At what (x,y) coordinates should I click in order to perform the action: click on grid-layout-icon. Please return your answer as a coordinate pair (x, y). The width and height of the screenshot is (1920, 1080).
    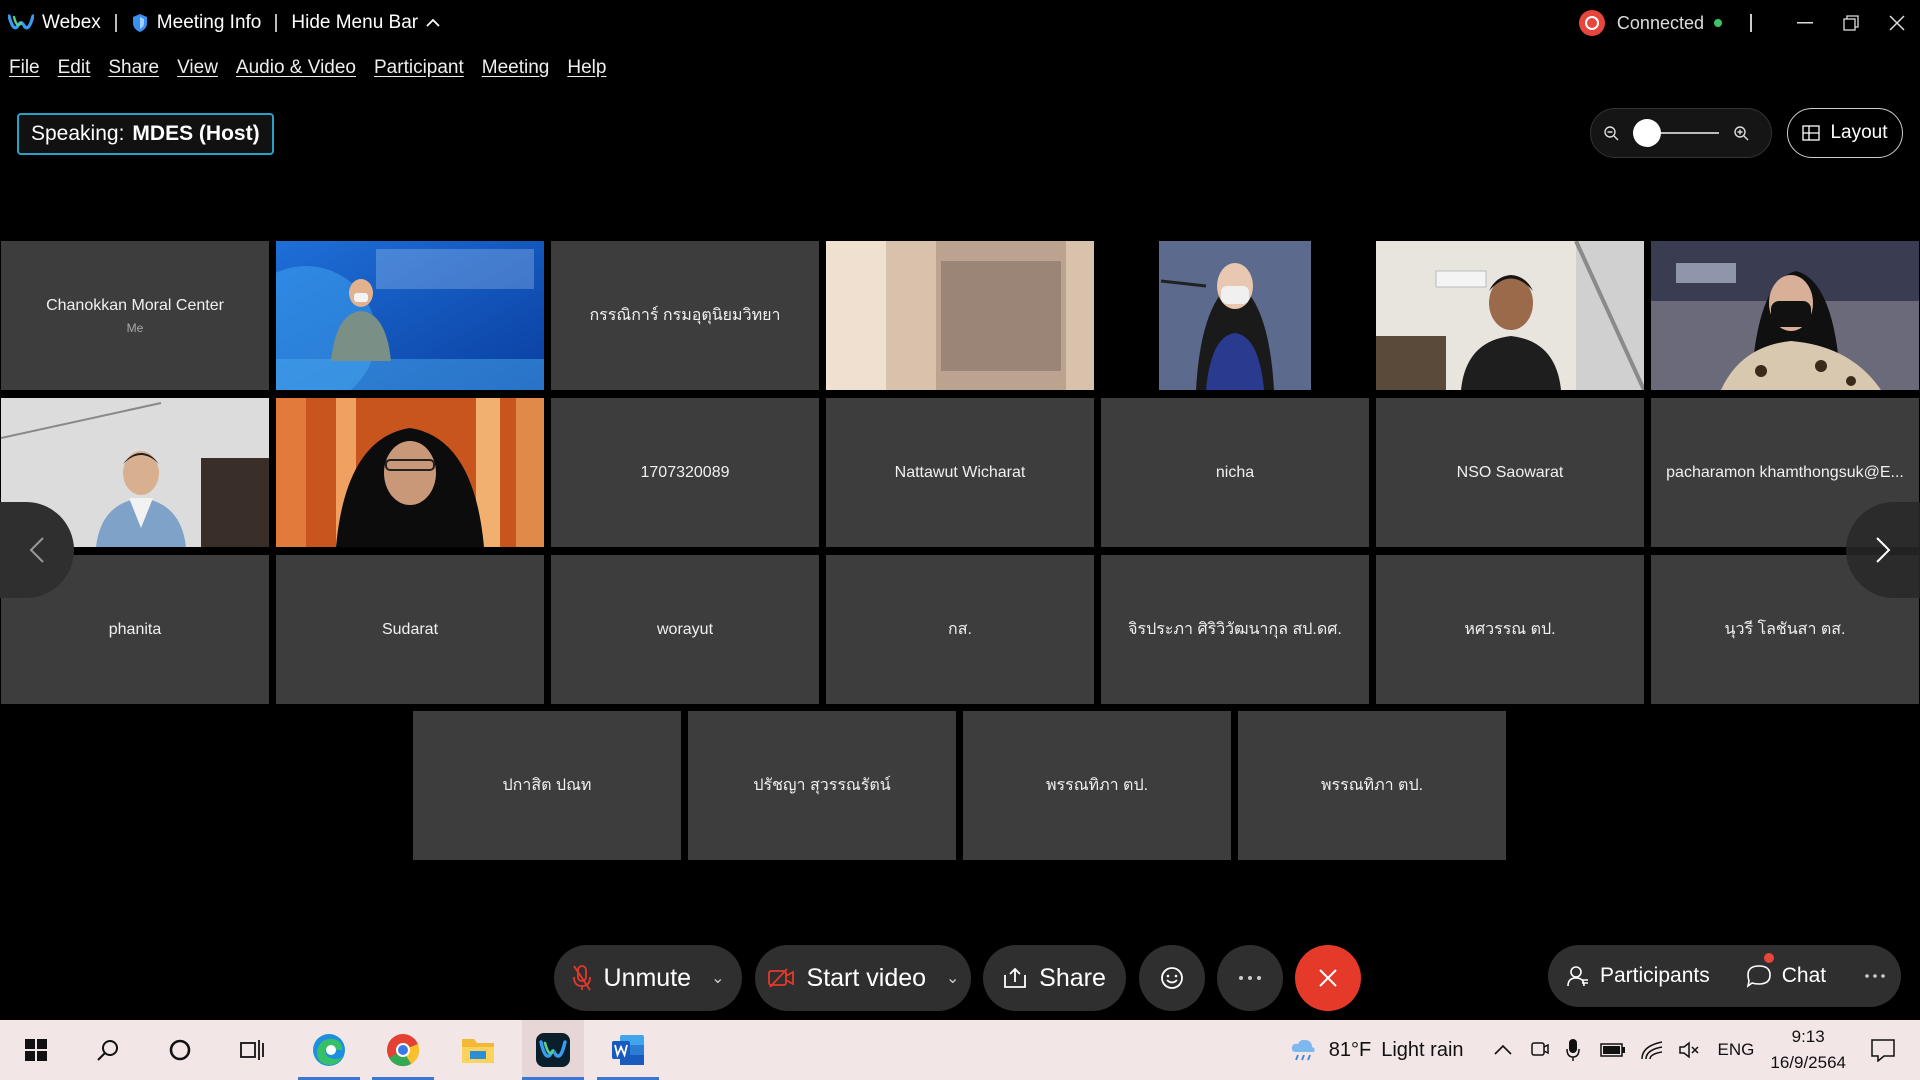
    Looking at the image, I should click on (1811, 133).